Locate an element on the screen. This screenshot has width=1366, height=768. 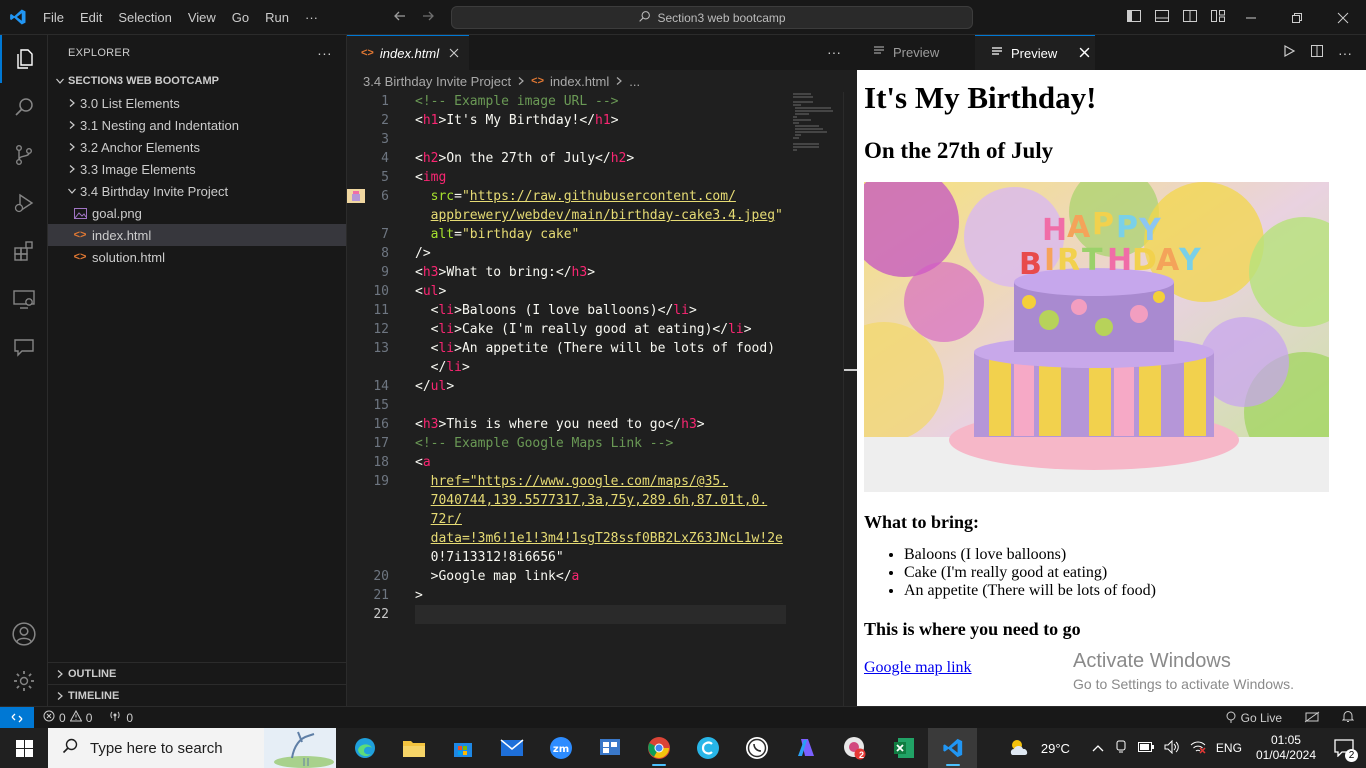
file-solution-html: <> solution.html is located at coordinates (197, 257).